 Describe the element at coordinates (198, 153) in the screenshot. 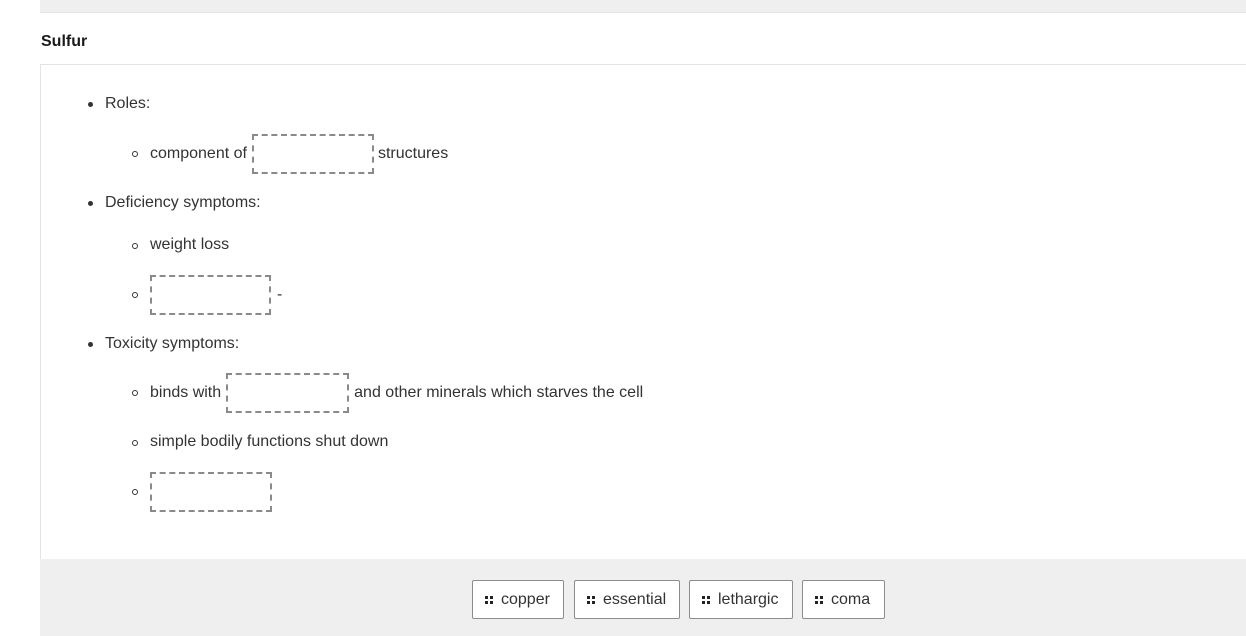

I see `roles-item-1-before: component of` at that location.